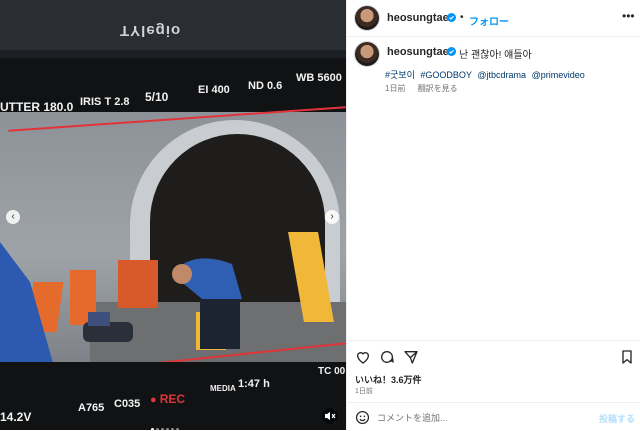 The width and height of the screenshot is (640, 431). I want to click on mention-link: @jtbcdrama, so click(501, 75).